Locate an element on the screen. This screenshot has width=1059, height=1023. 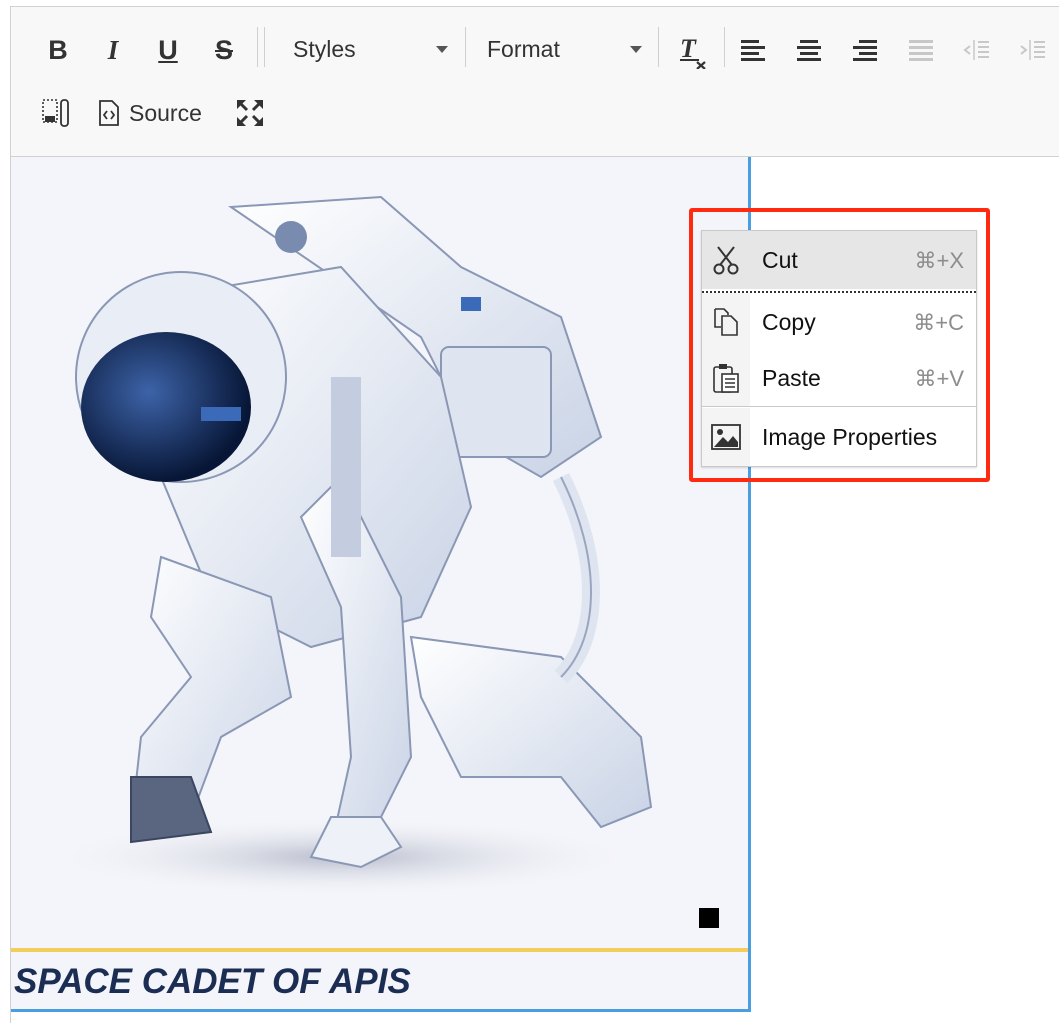
remove-format-icon: T is located at coordinates (693, 51).